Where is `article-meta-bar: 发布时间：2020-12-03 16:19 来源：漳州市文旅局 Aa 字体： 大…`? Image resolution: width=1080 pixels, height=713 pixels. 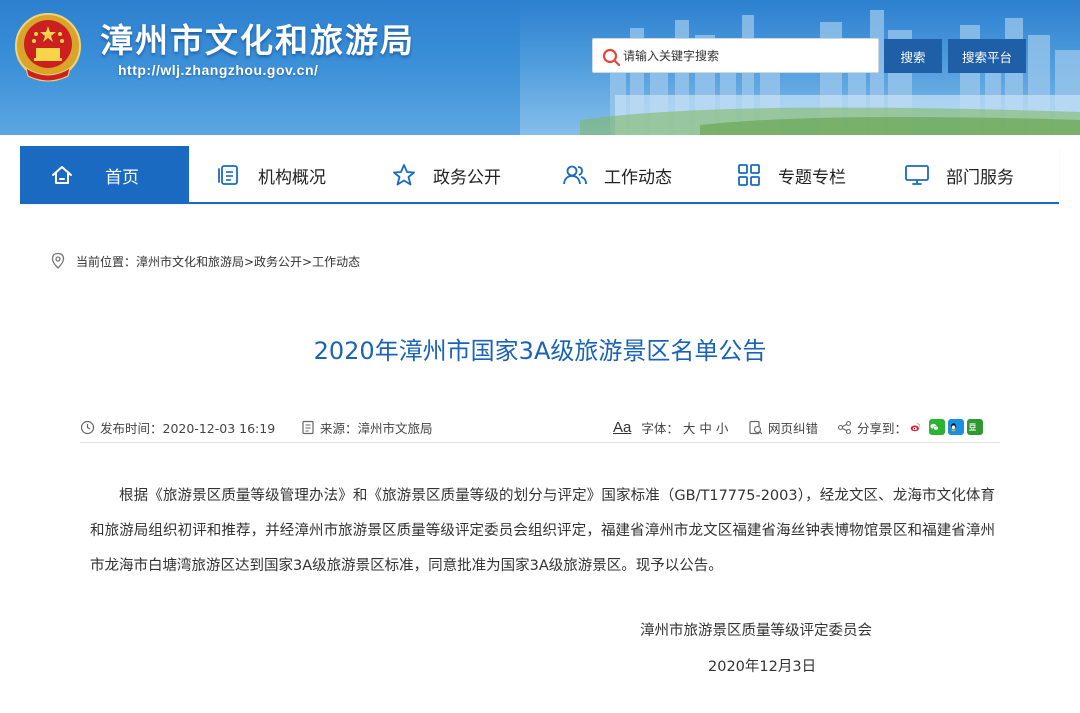
article-meta-bar: 发布时间：2020-12-03 16:19 来源：漳州市文旅局 Aa 字体： 大… is located at coordinates (540, 428).